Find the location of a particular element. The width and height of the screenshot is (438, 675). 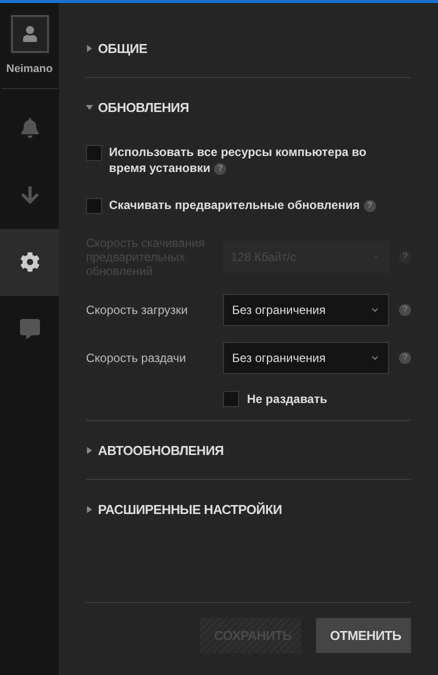

user-icon is located at coordinates (30, 34).